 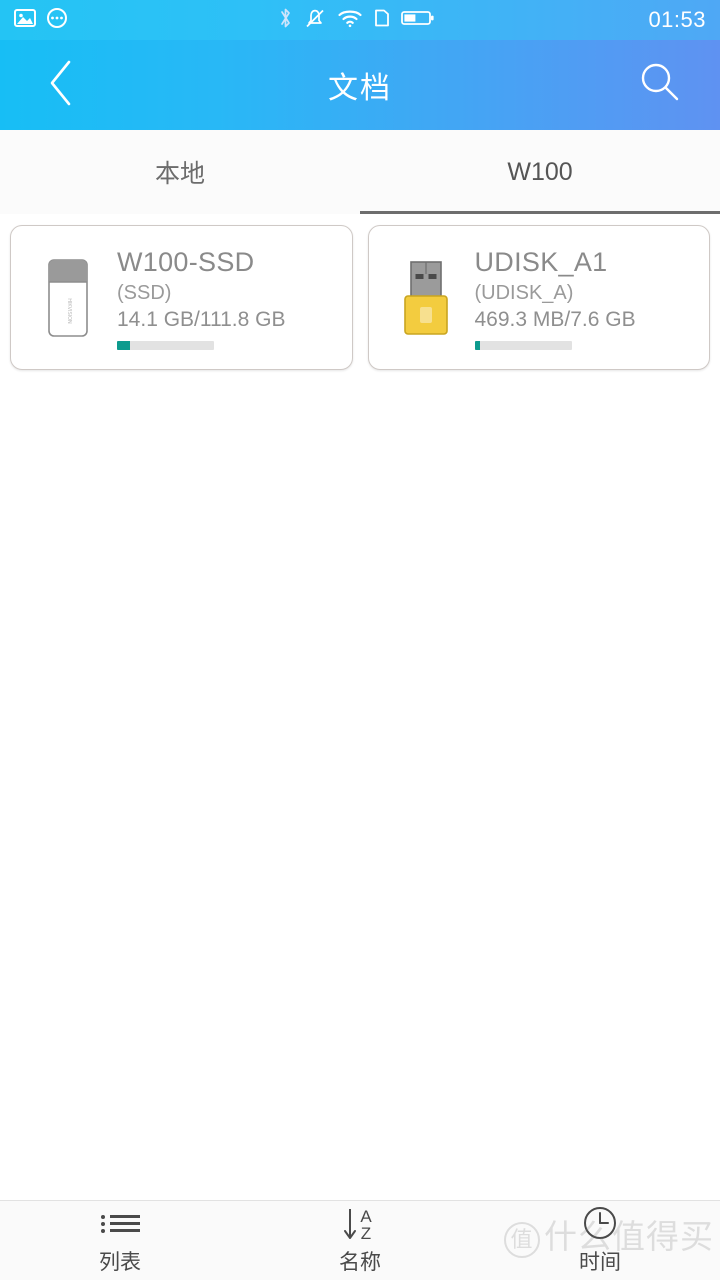 What do you see at coordinates (69, 311) in the screenshot?
I see `svg-text: HIKVISION` at bounding box center [69, 311].